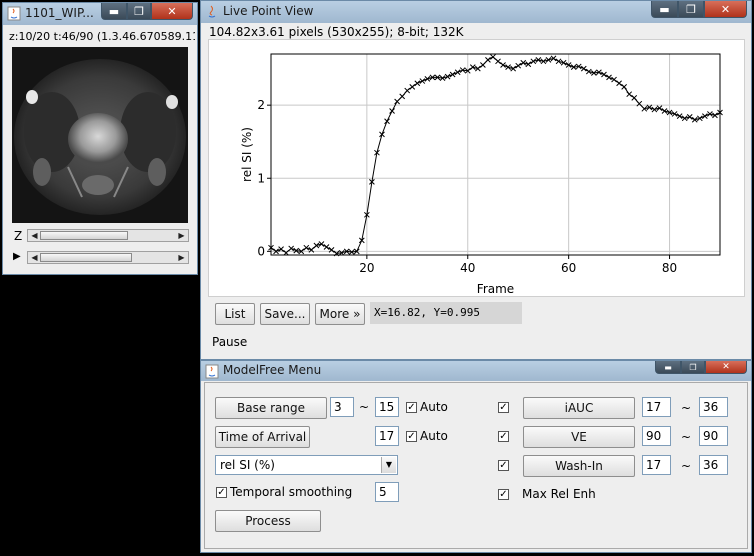 This screenshot has width=754, height=556. I want to click on t-slider: ◀ ▶, so click(108, 257).